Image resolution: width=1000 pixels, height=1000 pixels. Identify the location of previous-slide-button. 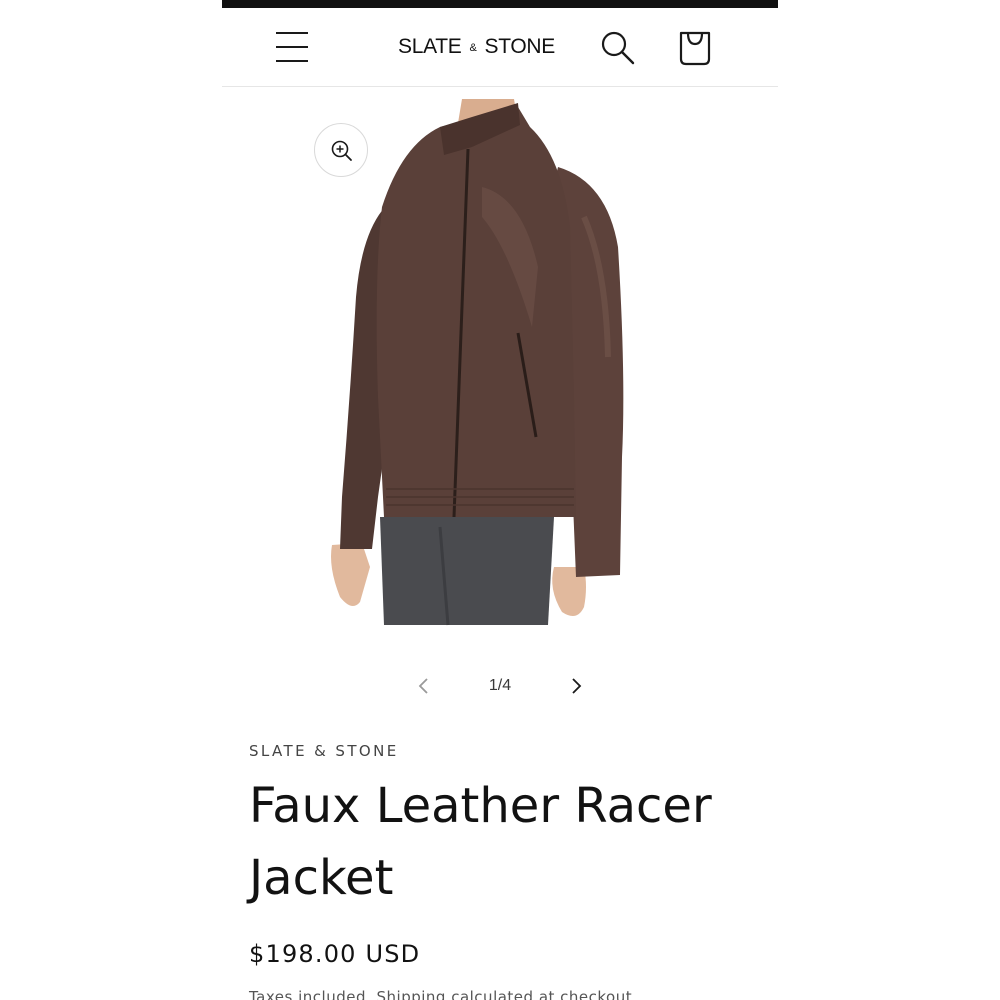
(424, 686).